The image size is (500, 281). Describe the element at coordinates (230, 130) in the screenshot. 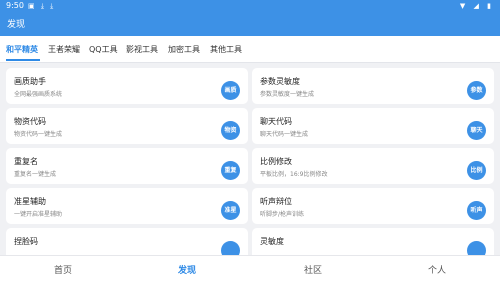

I see `card-action-button: 物资` at that location.